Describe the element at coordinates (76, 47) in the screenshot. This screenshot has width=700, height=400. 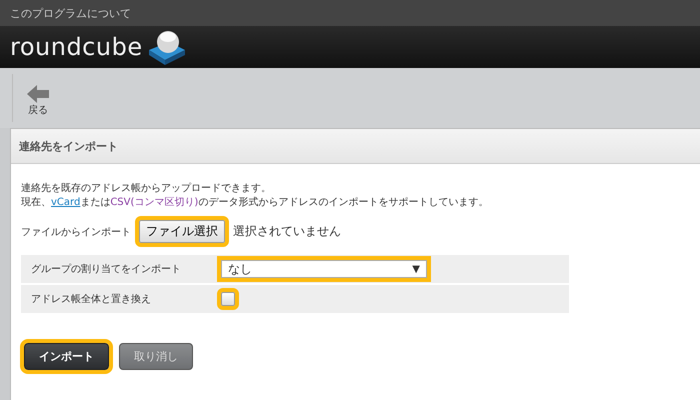
I see `logo-text: roundcube` at that location.